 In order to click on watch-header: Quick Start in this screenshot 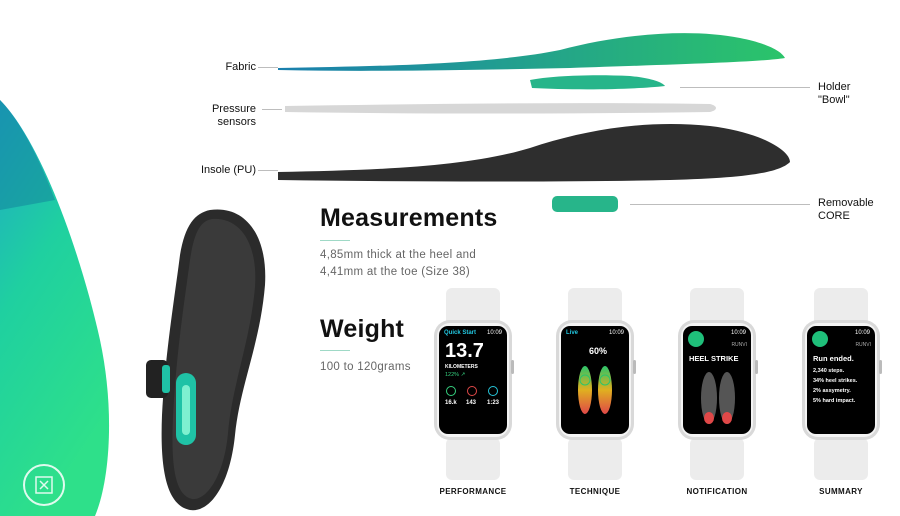, I will do `click(460, 333)`.